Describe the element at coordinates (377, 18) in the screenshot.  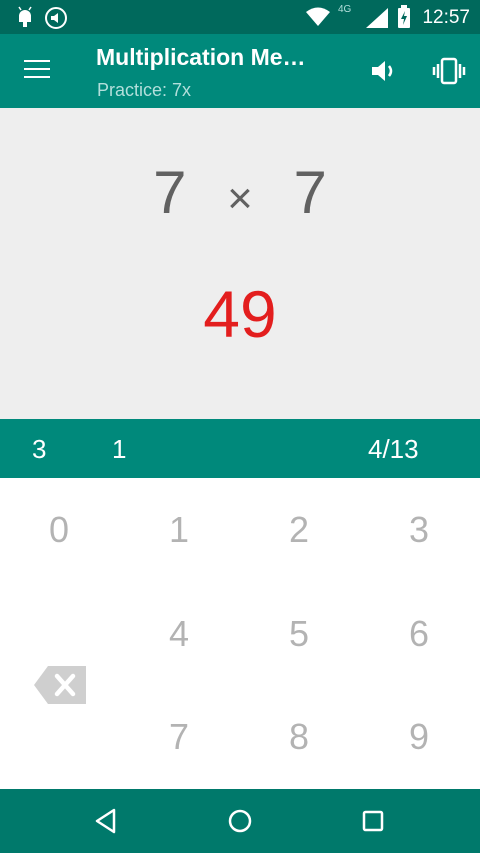
I see `cell-signal-icon` at that location.